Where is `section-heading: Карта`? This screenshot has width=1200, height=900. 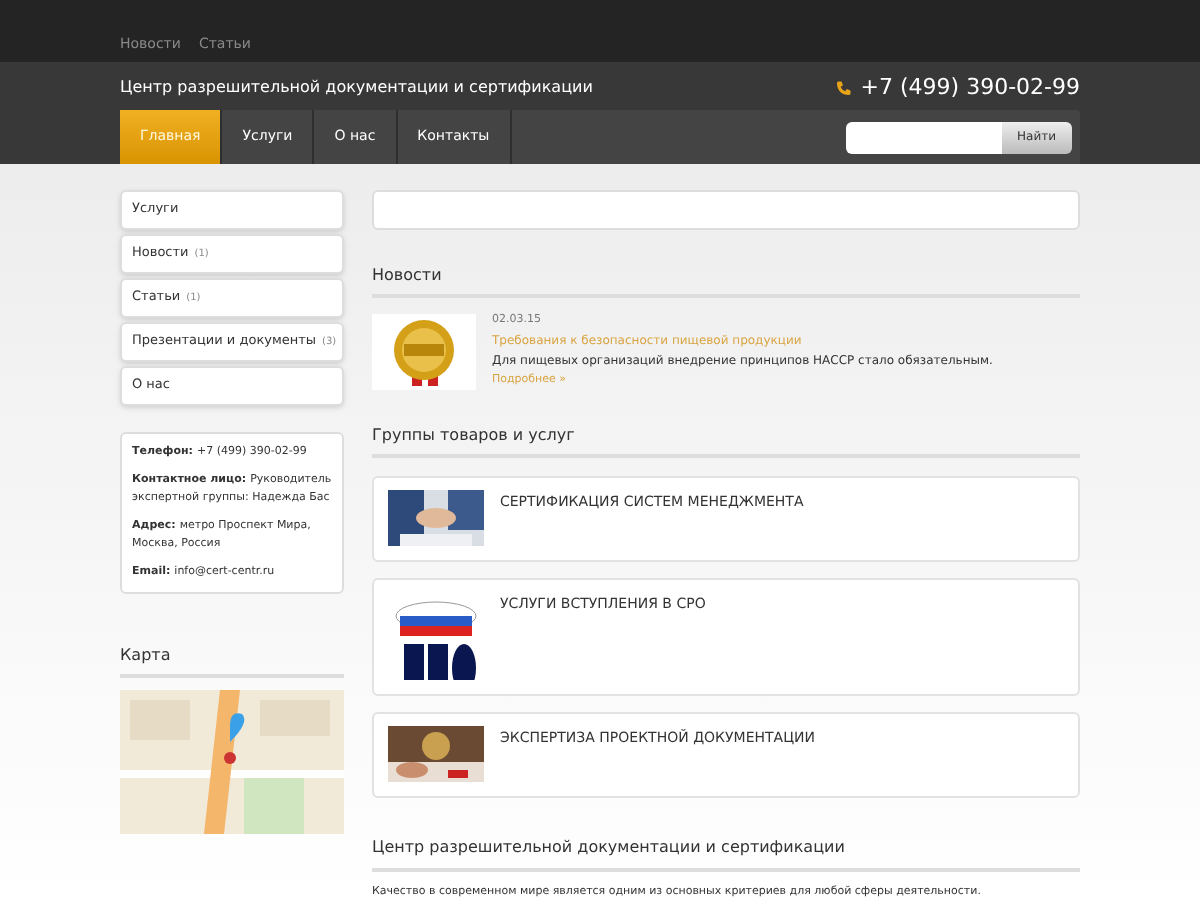
section-heading: Карта is located at coordinates (145, 655).